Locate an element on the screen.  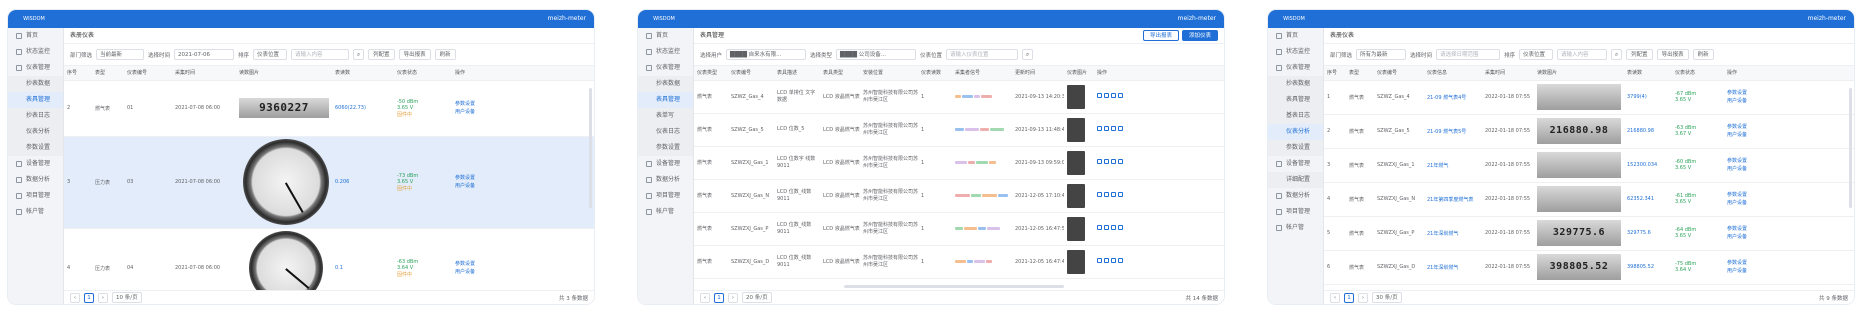
refresh-button: 刷新 is located at coordinates (1703, 54).